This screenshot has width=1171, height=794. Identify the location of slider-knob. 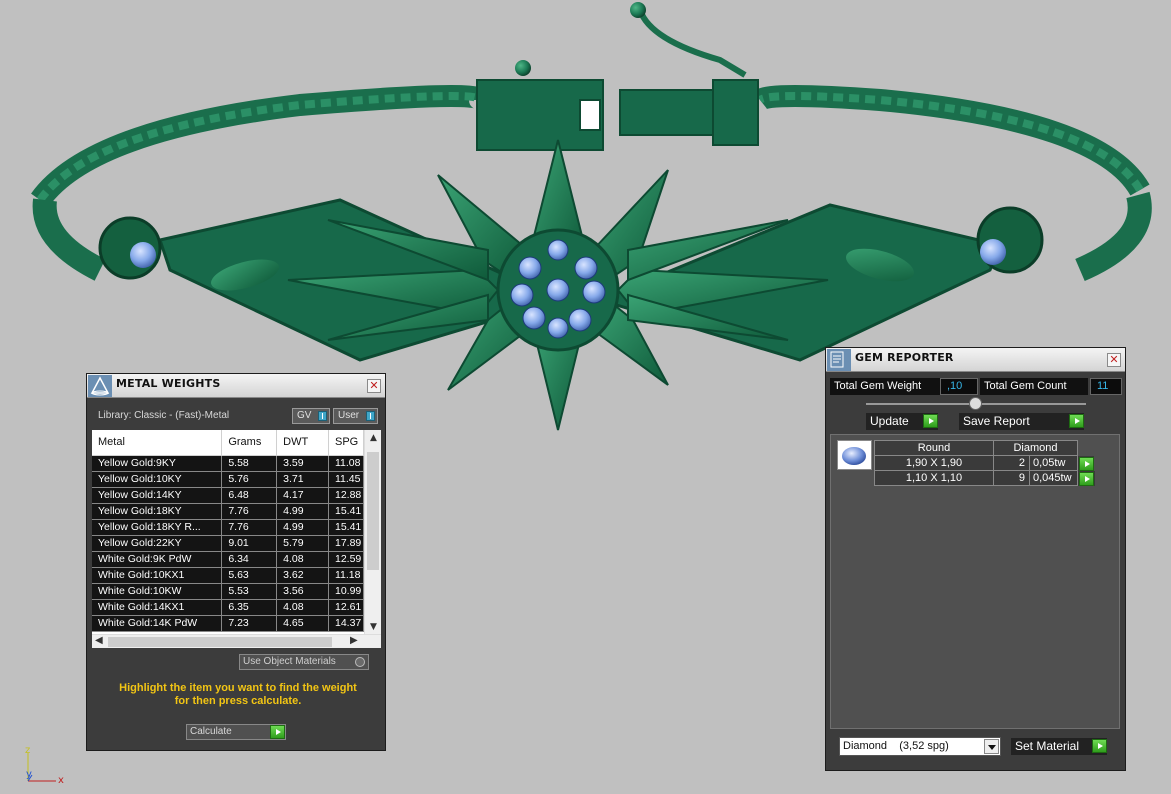
(975, 403).